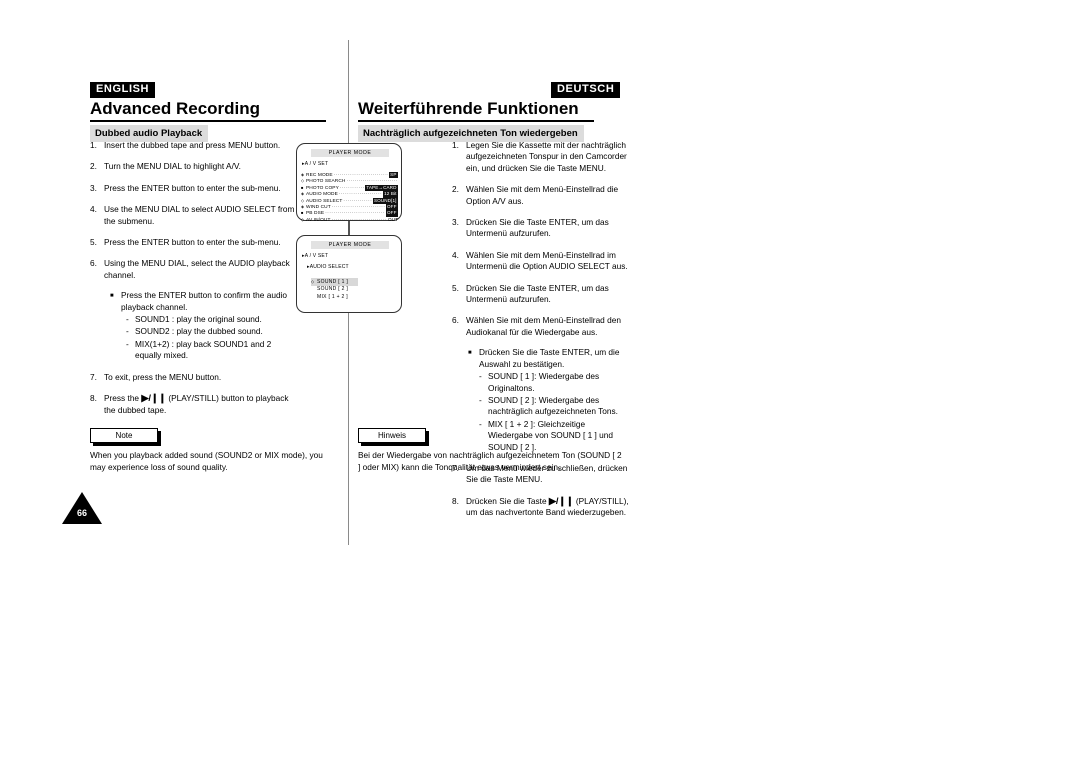 The height and width of the screenshot is (763, 1080). What do you see at coordinates (208, 121) in the screenshot?
I see `title-rule-left` at bounding box center [208, 121].